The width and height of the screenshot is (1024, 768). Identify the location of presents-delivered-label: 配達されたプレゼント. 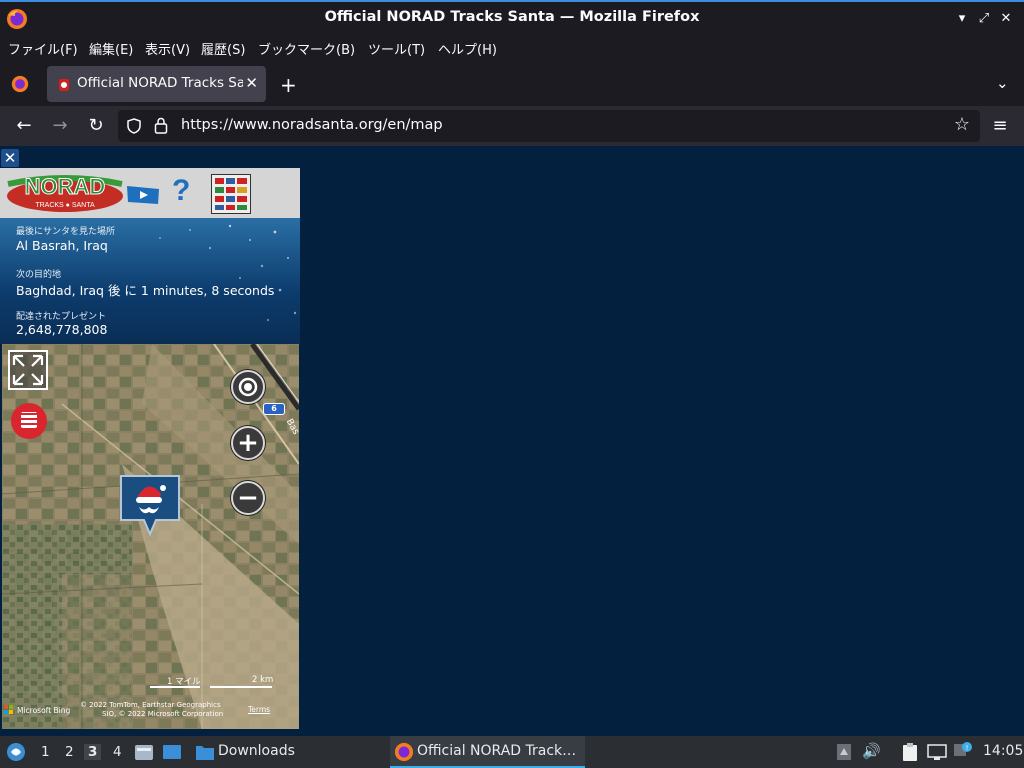
(61, 317).